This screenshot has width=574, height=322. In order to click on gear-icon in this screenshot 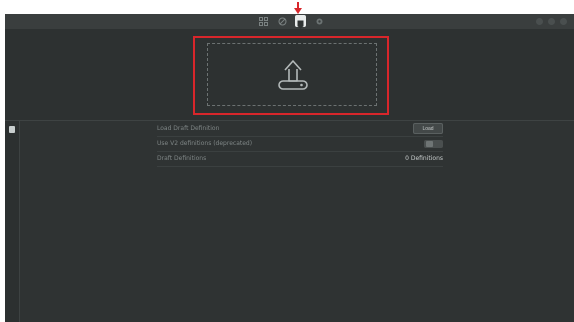, I will do `click(319, 21)`.